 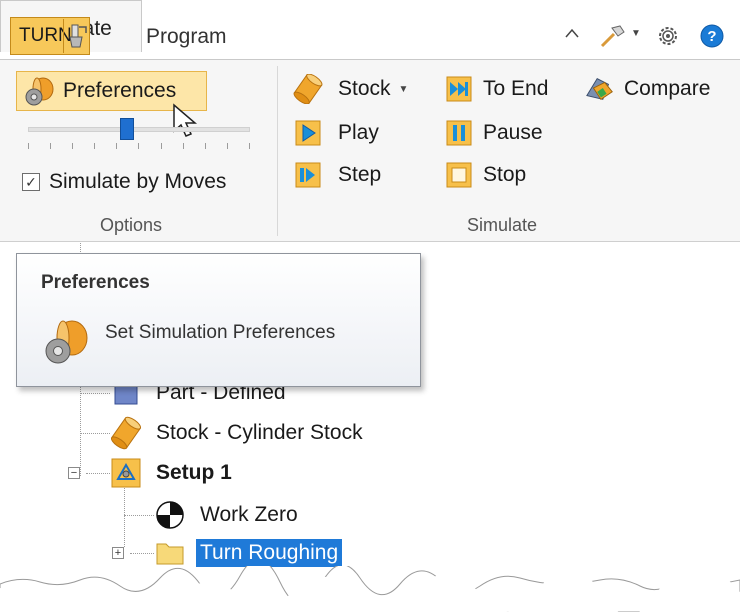 What do you see at coordinates (335, 133) in the screenshot?
I see `play-button: Play` at bounding box center [335, 133].